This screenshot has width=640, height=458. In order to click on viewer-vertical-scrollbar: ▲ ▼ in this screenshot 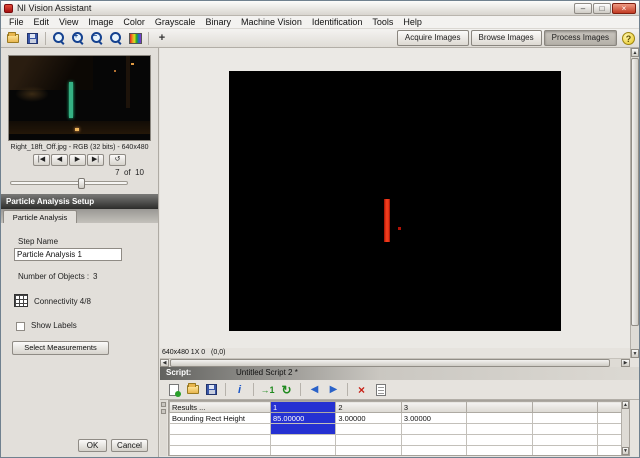, I will do `click(634, 203)`.